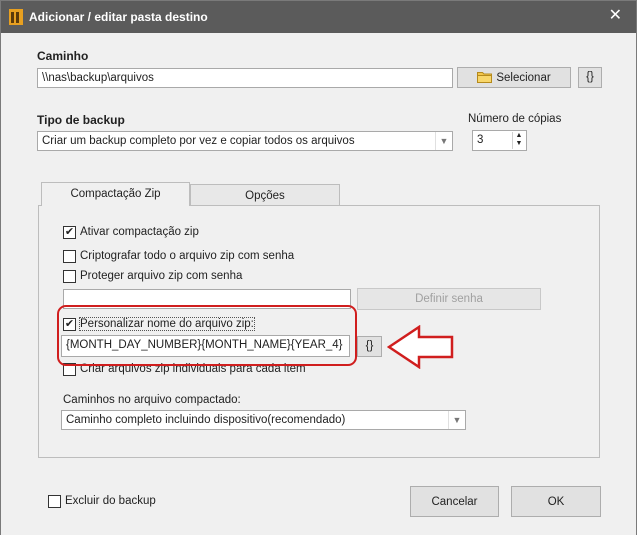 The width and height of the screenshot is (637, 535). I want to click on stepper-up-icon: ▲, so click(519, 136).